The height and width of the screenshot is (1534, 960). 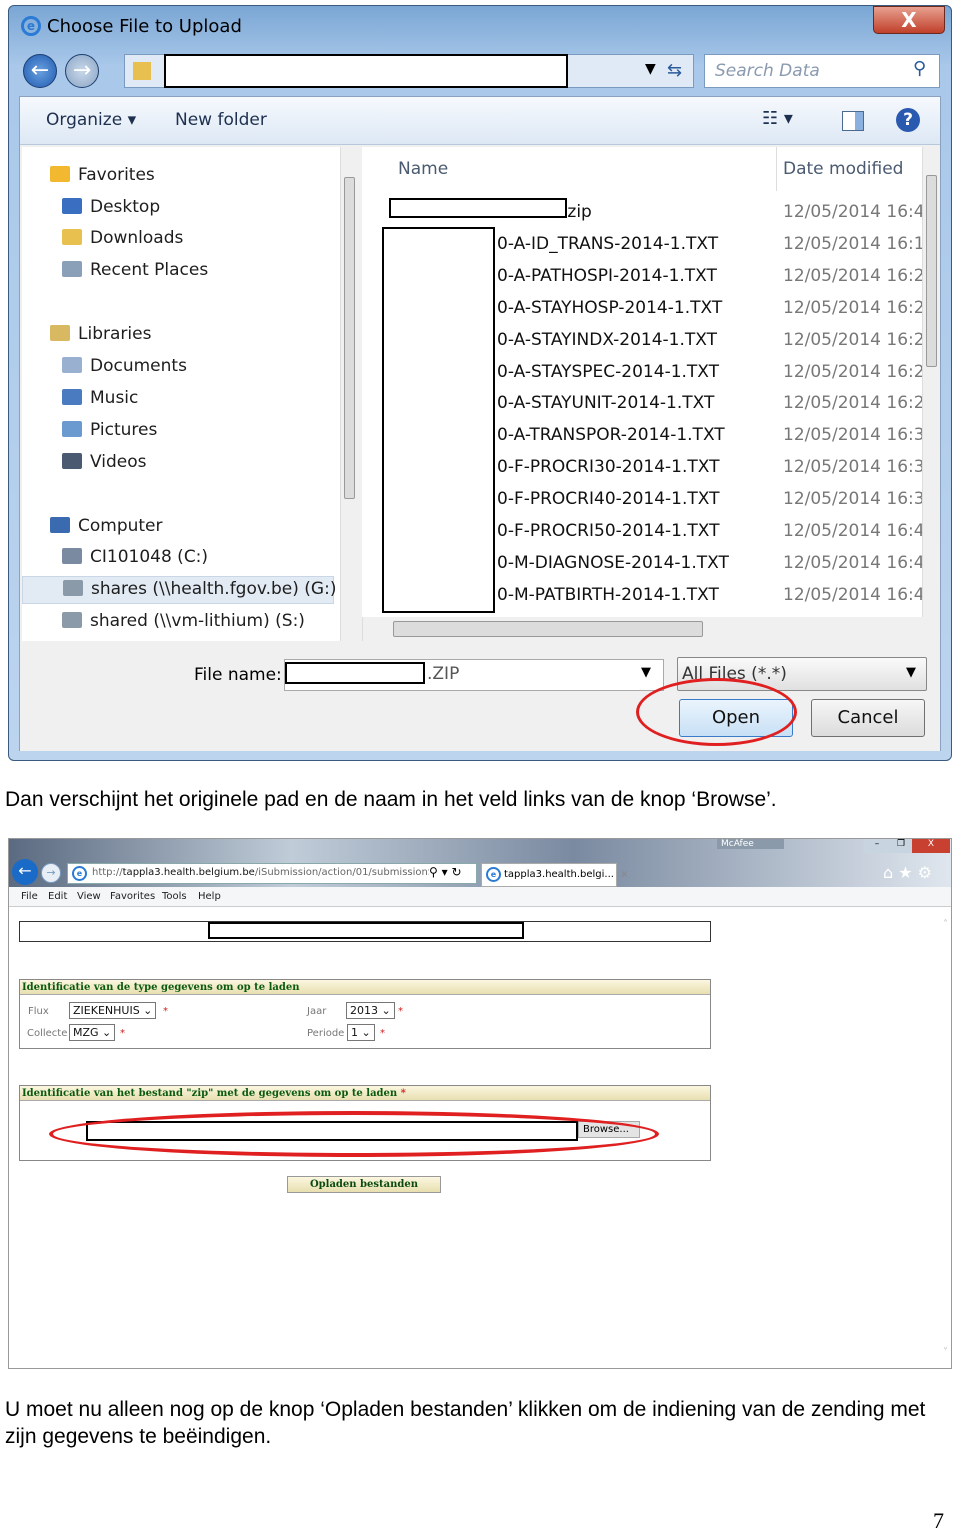 What do you see at coordinates (608, 243) in the screenshot?
I see `file-name: 0-A-ID_TRANS-2014-1.TXT` at bounding box center [608, 243].